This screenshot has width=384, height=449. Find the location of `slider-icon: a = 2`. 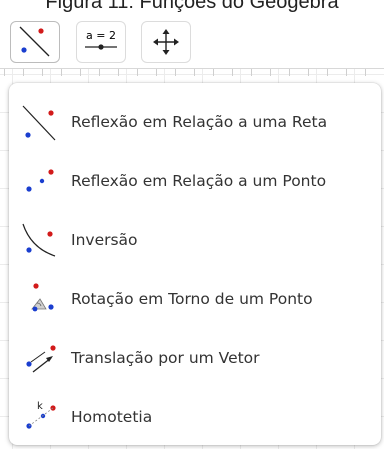

slider-icon: a = 2 is located at coordinates (101, 39).